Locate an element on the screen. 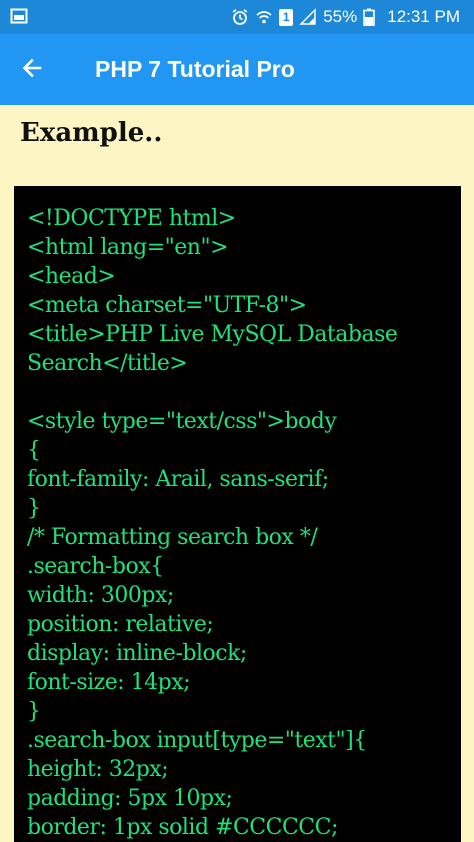 The image size is (474, 842). code-line: { is located at coordinates (34, 450).